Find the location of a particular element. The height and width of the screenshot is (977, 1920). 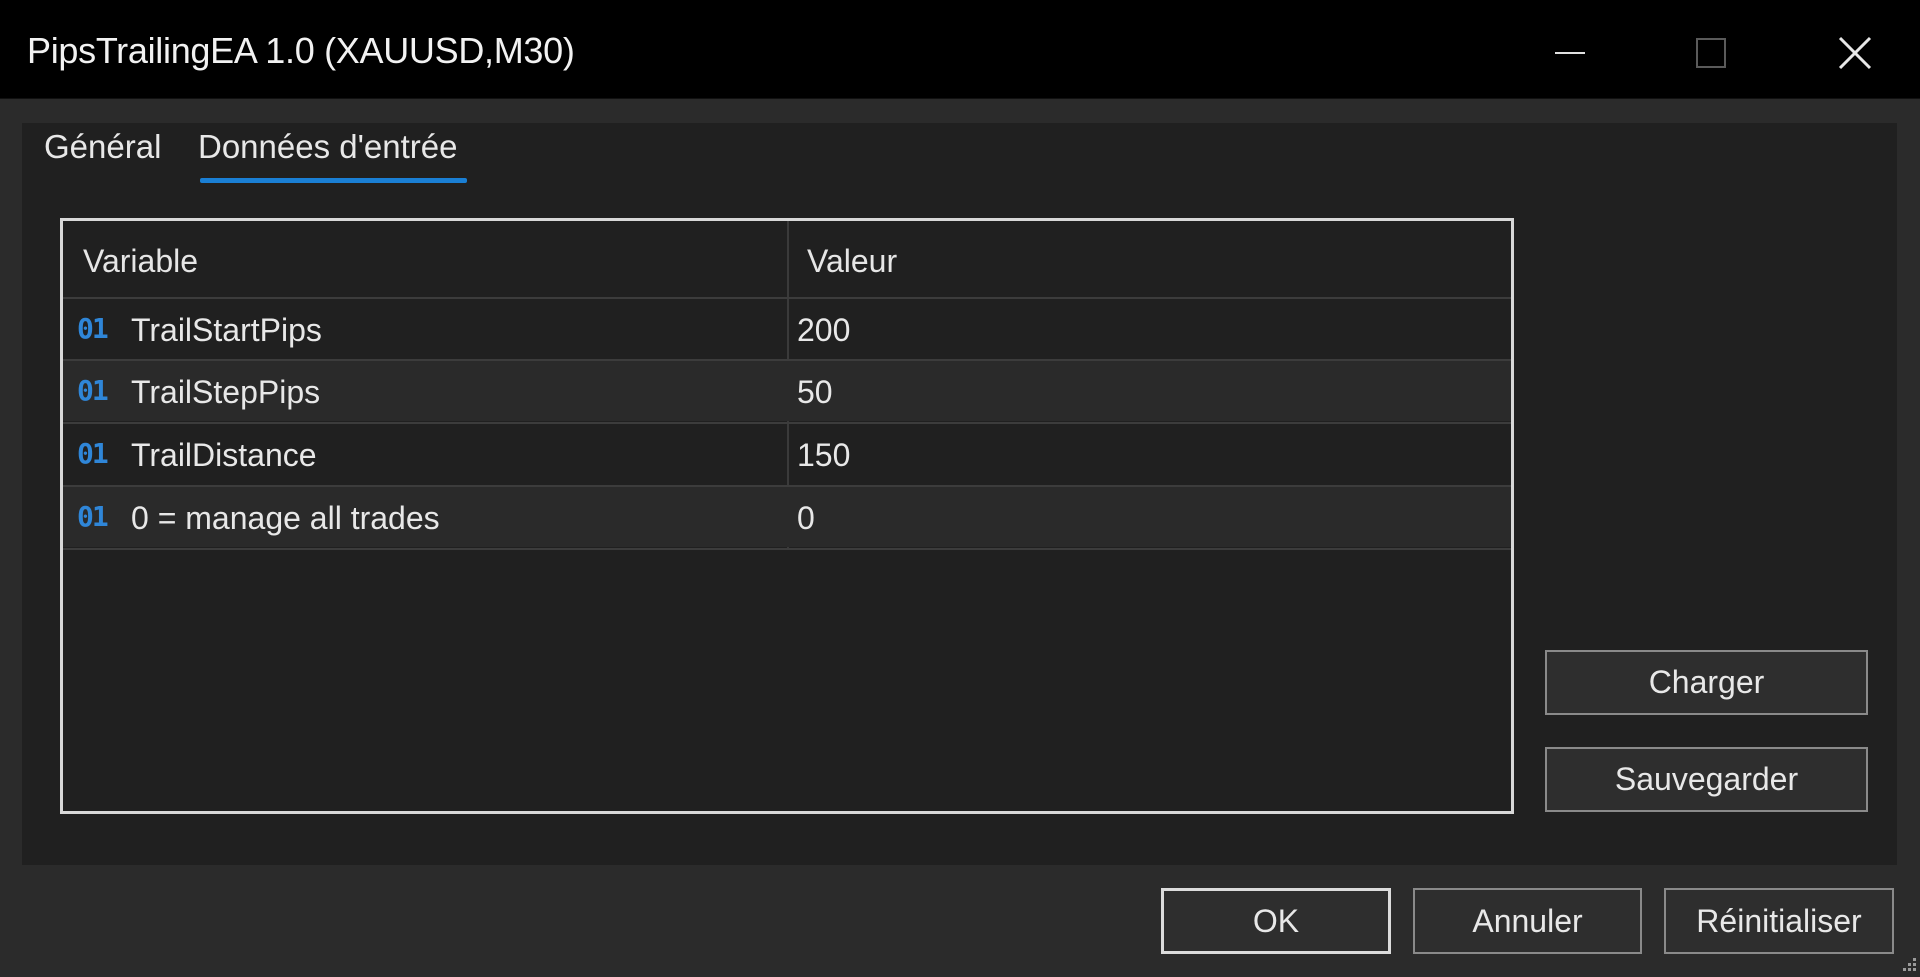

close-button is located at coordinates (1855, 53).